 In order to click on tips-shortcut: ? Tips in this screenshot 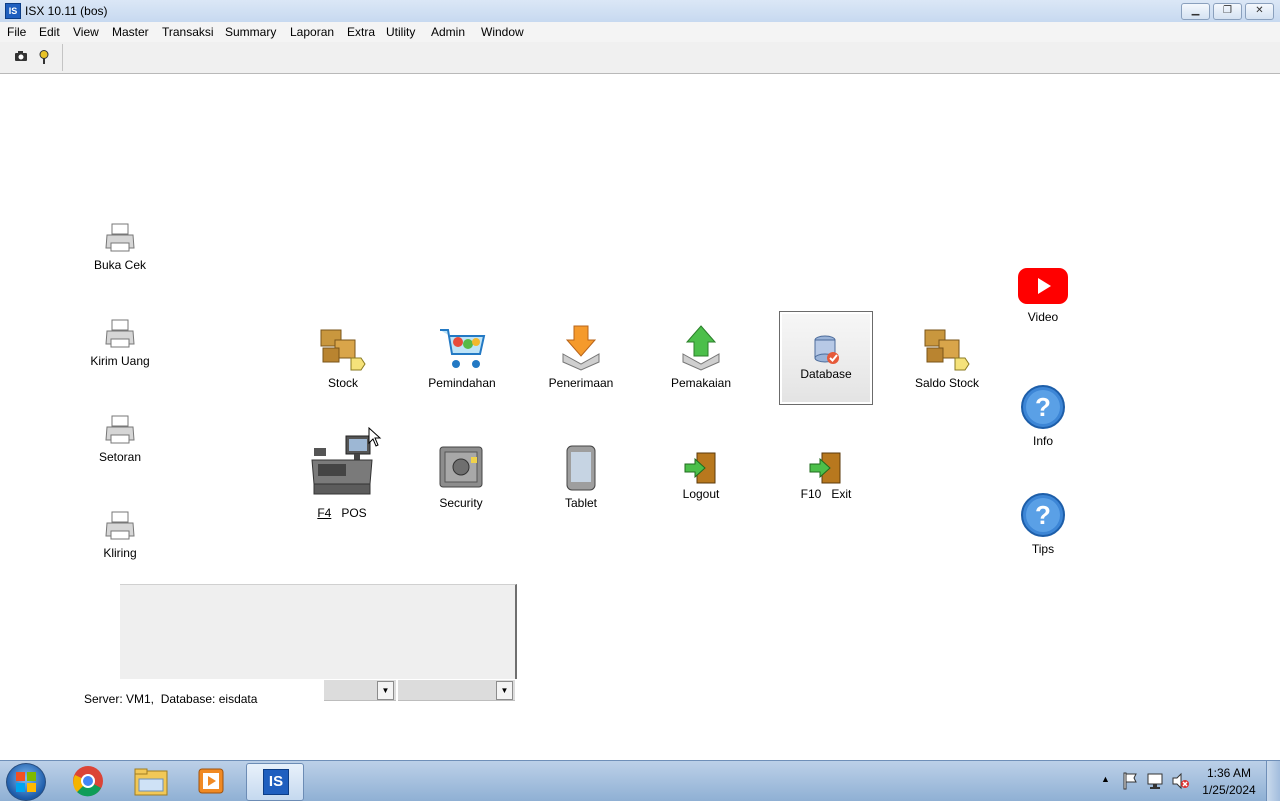, I will do `click(1043, 525)`.